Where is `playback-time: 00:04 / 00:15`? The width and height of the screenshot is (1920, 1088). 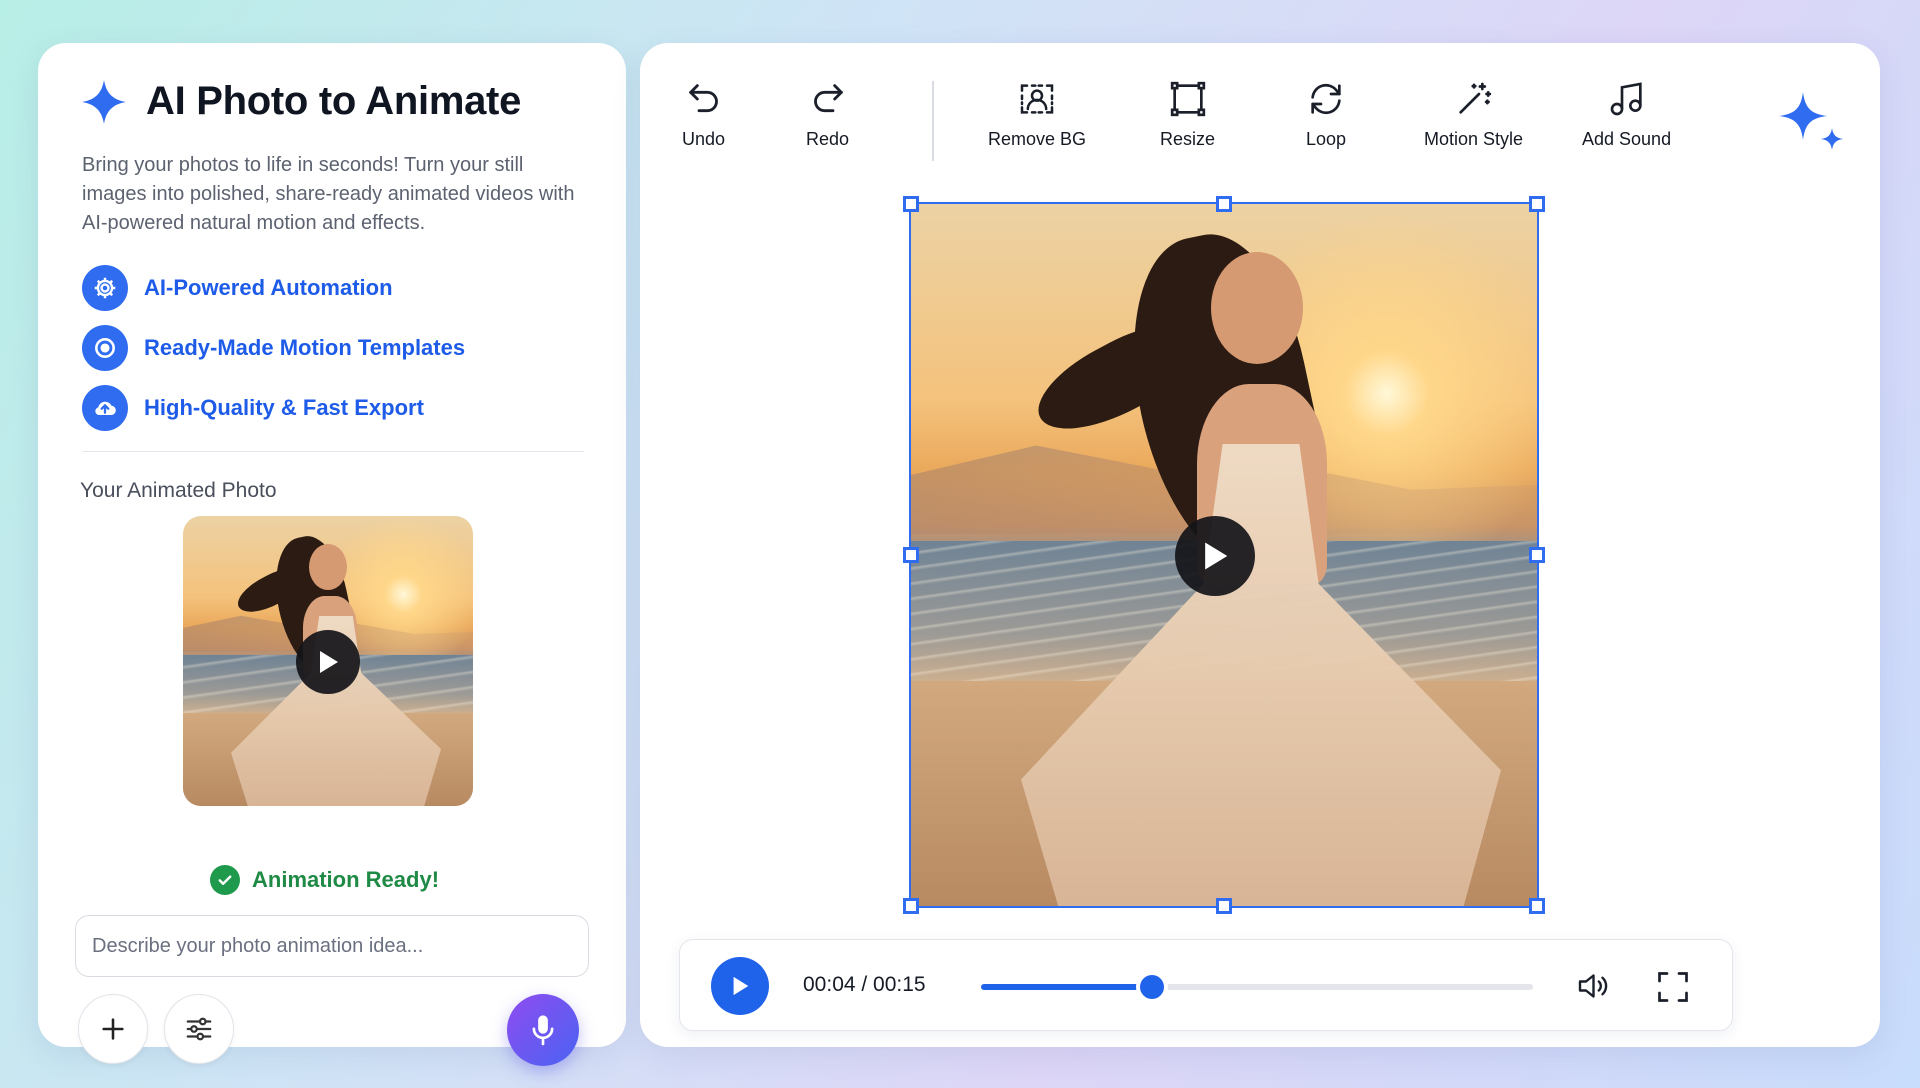
playback-time: 00:04 / 00:15 is located at coordinates (864, 984).